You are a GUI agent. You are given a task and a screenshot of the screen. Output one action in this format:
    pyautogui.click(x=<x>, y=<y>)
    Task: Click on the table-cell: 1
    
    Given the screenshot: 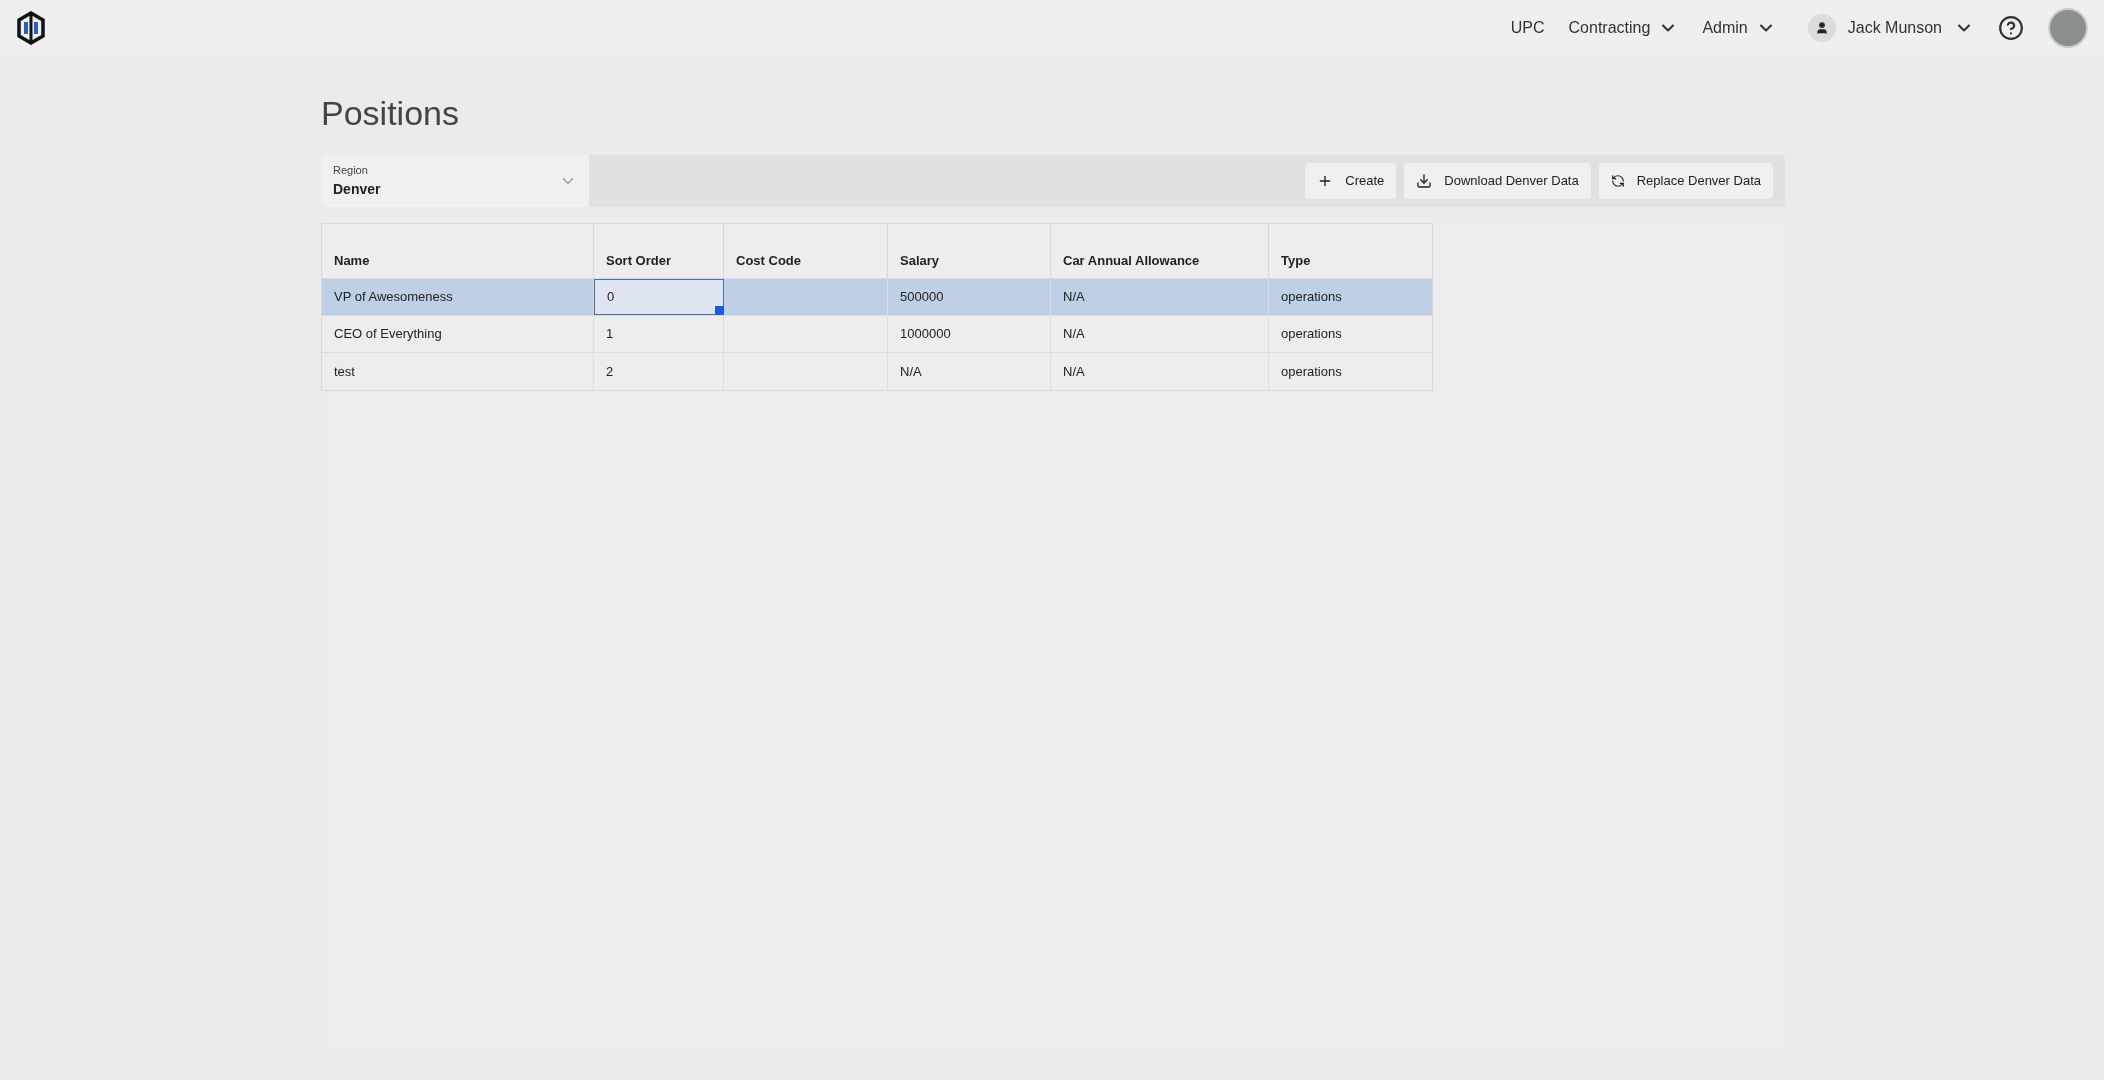 What is the action you would take?
    pyautogui.click(x=659, y=334)
    